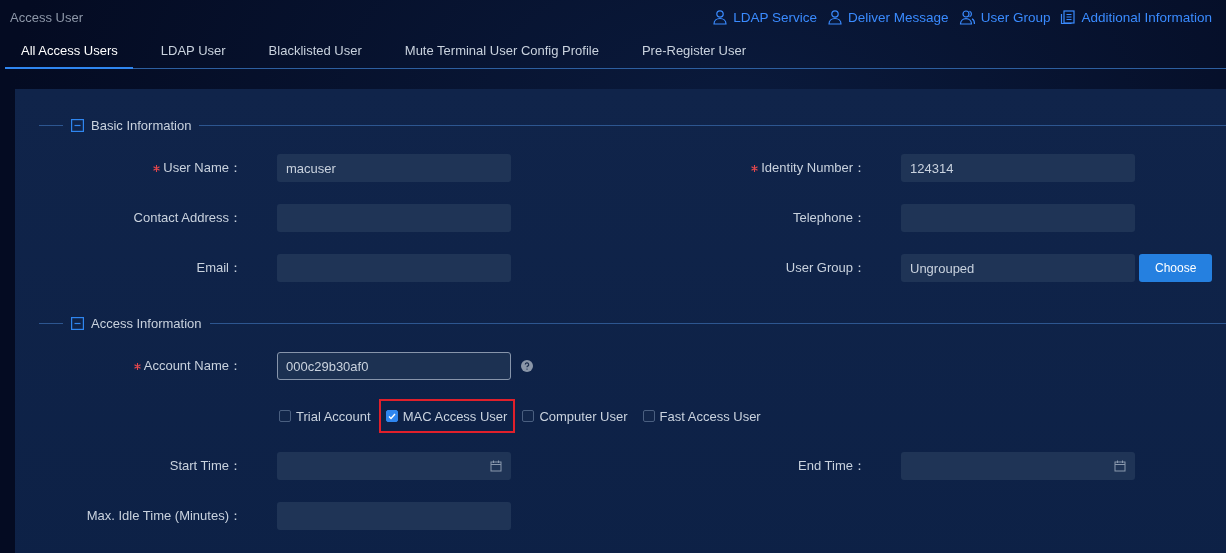 This screenshot has height=553, width=1226. I want to click on header-link: LDAP Service, so click(775, 17).